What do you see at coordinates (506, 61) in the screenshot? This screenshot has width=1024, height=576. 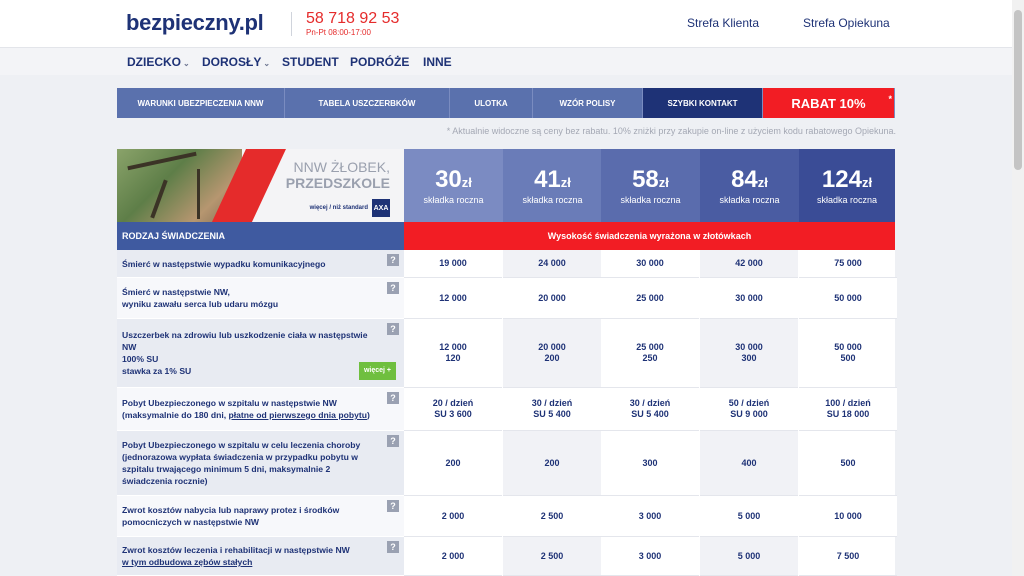 I see `main-nav: DZIECKO ⌄ DOROSŁY ⌄ STUDENT PODRÓŻE INNE` at bounding box center [506, 61].